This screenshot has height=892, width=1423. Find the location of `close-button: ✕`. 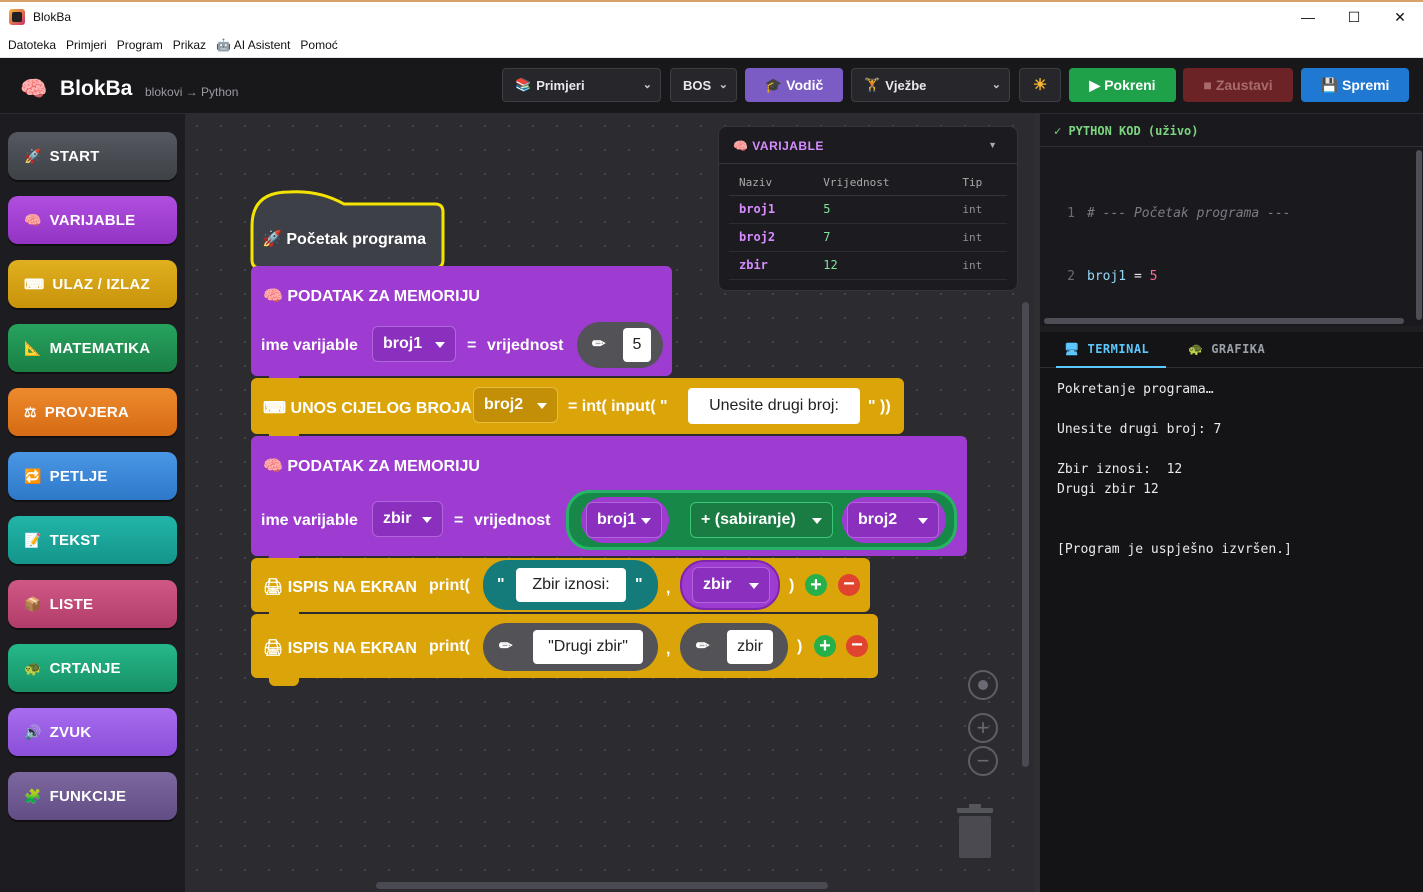

close-button: ✕ is located at coordinates (1400, 17).